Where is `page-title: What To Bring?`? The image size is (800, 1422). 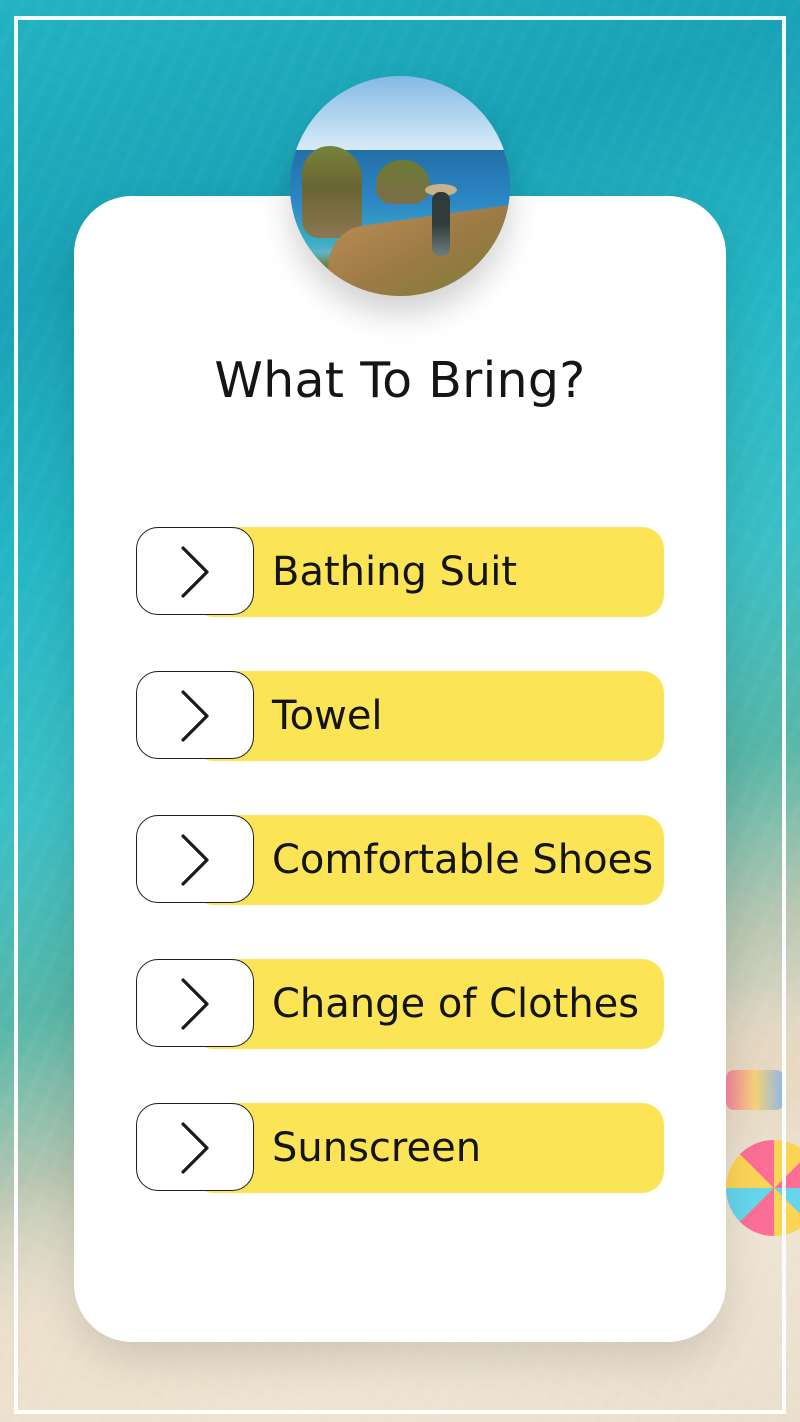
page-title: What To Bring? is located at coordinates (400, 380).